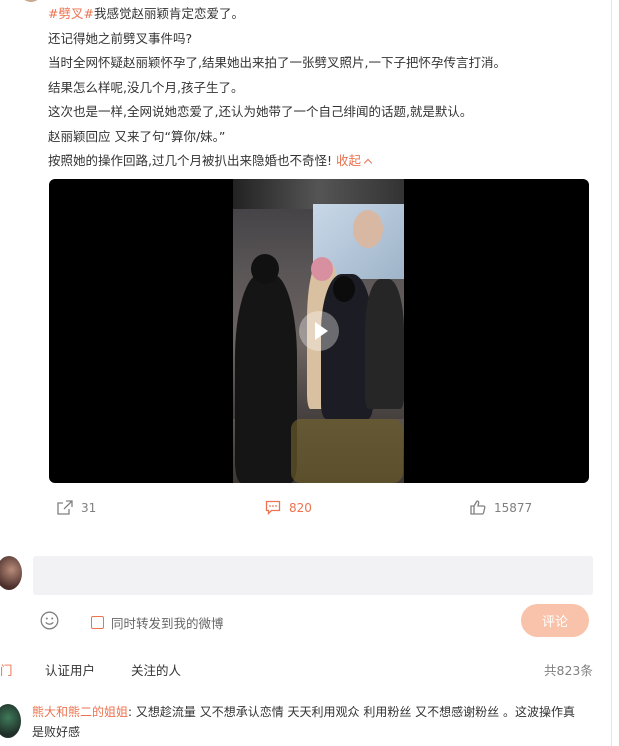 This screenshot has width=619, height=746. Describe the element at coordinates (328, 161) in the screenshot. I see `post-line-7: 按照她的操作回路,过几个月被扒出来隐婚也不奇怪! 收起` at that location.